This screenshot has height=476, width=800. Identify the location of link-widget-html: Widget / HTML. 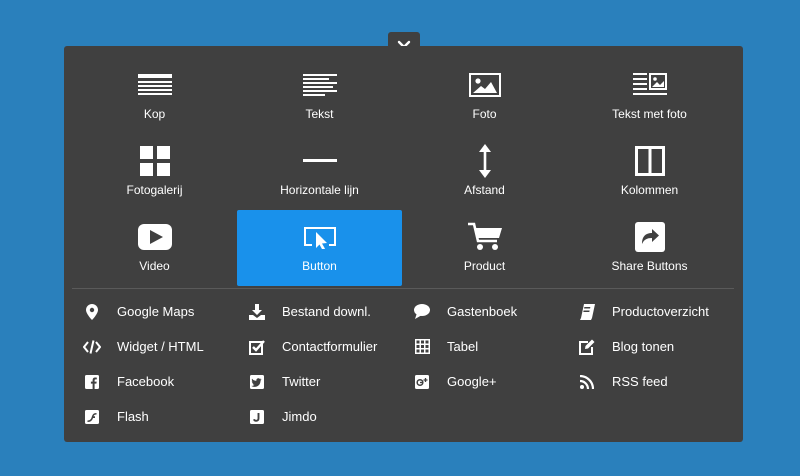
(164, 346).